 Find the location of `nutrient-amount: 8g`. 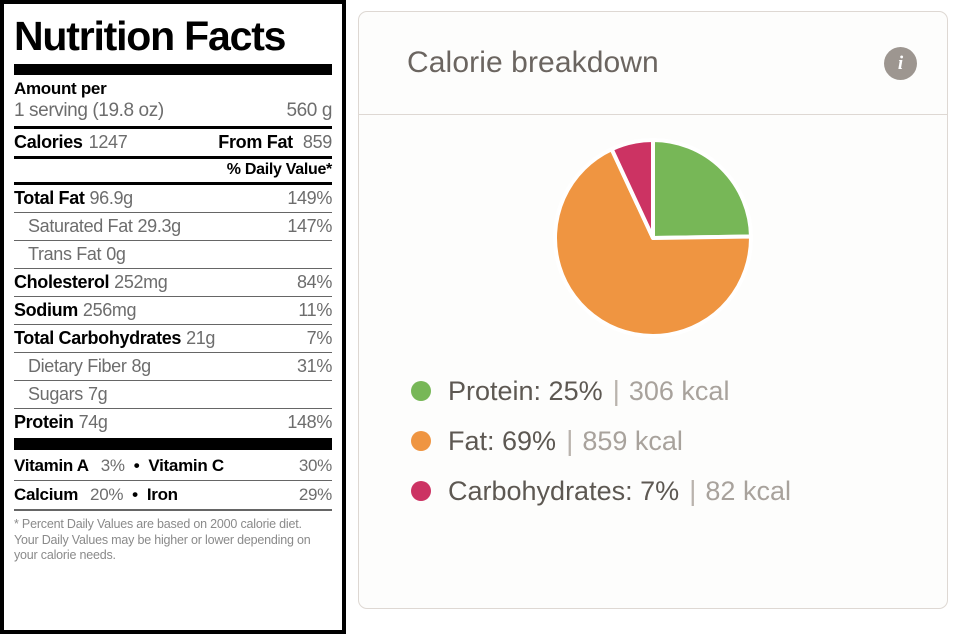

nutrient-amount: 8g is located at coordinates (141, 366).